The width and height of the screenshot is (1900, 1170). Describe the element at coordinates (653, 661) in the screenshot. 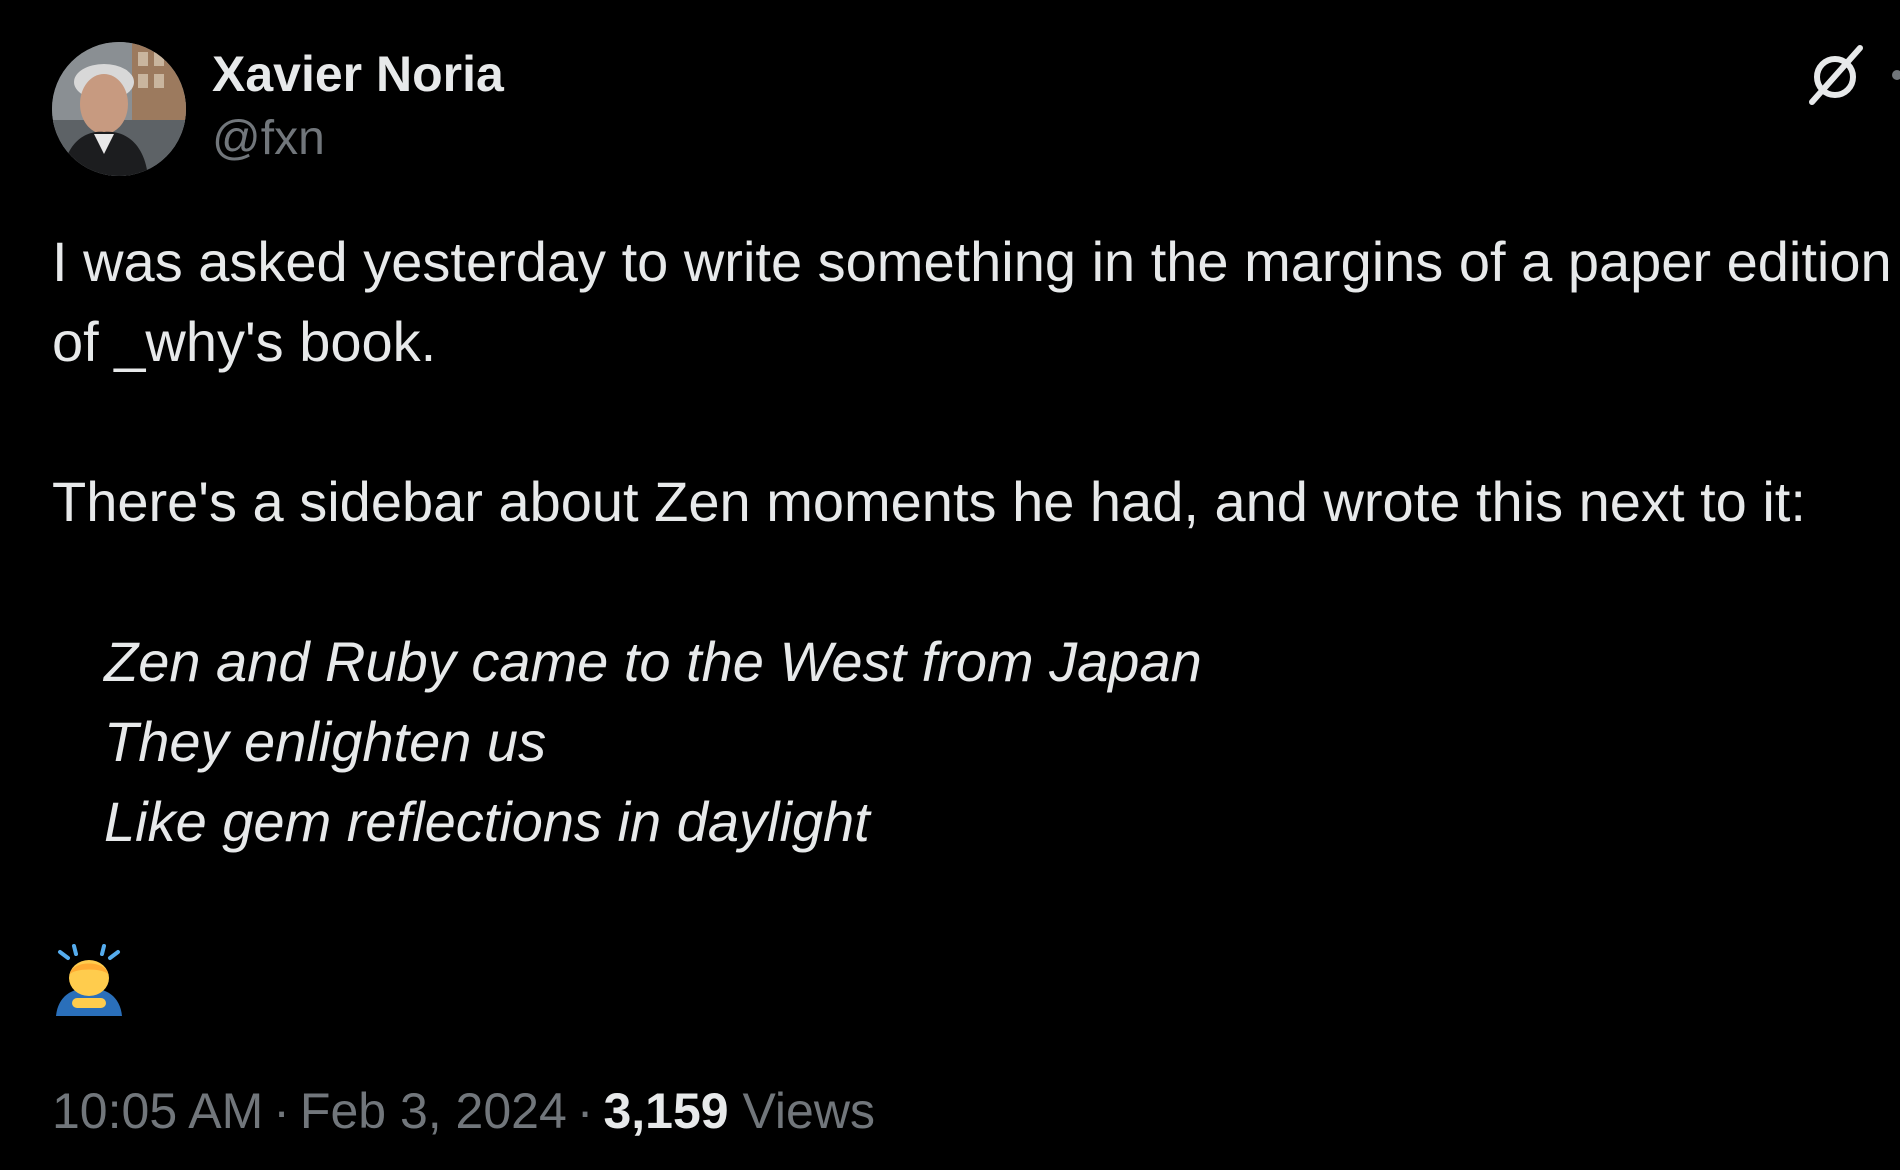

I see `poem-line: Zen and Ruby came to the West from Japan` at that location.